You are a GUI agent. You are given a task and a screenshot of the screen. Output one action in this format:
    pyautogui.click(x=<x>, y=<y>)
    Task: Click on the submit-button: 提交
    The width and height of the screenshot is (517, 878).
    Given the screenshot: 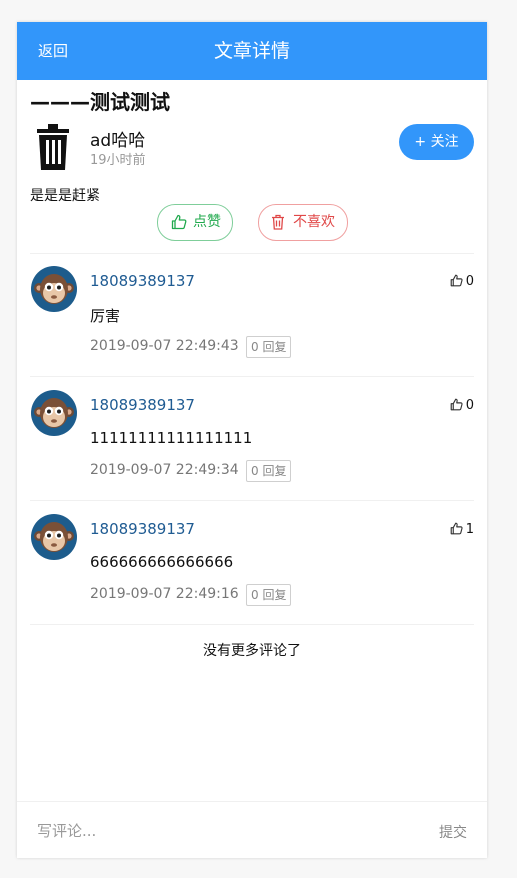 What is the action you would take?
    pyautogui.click(x=453, y=832)
    